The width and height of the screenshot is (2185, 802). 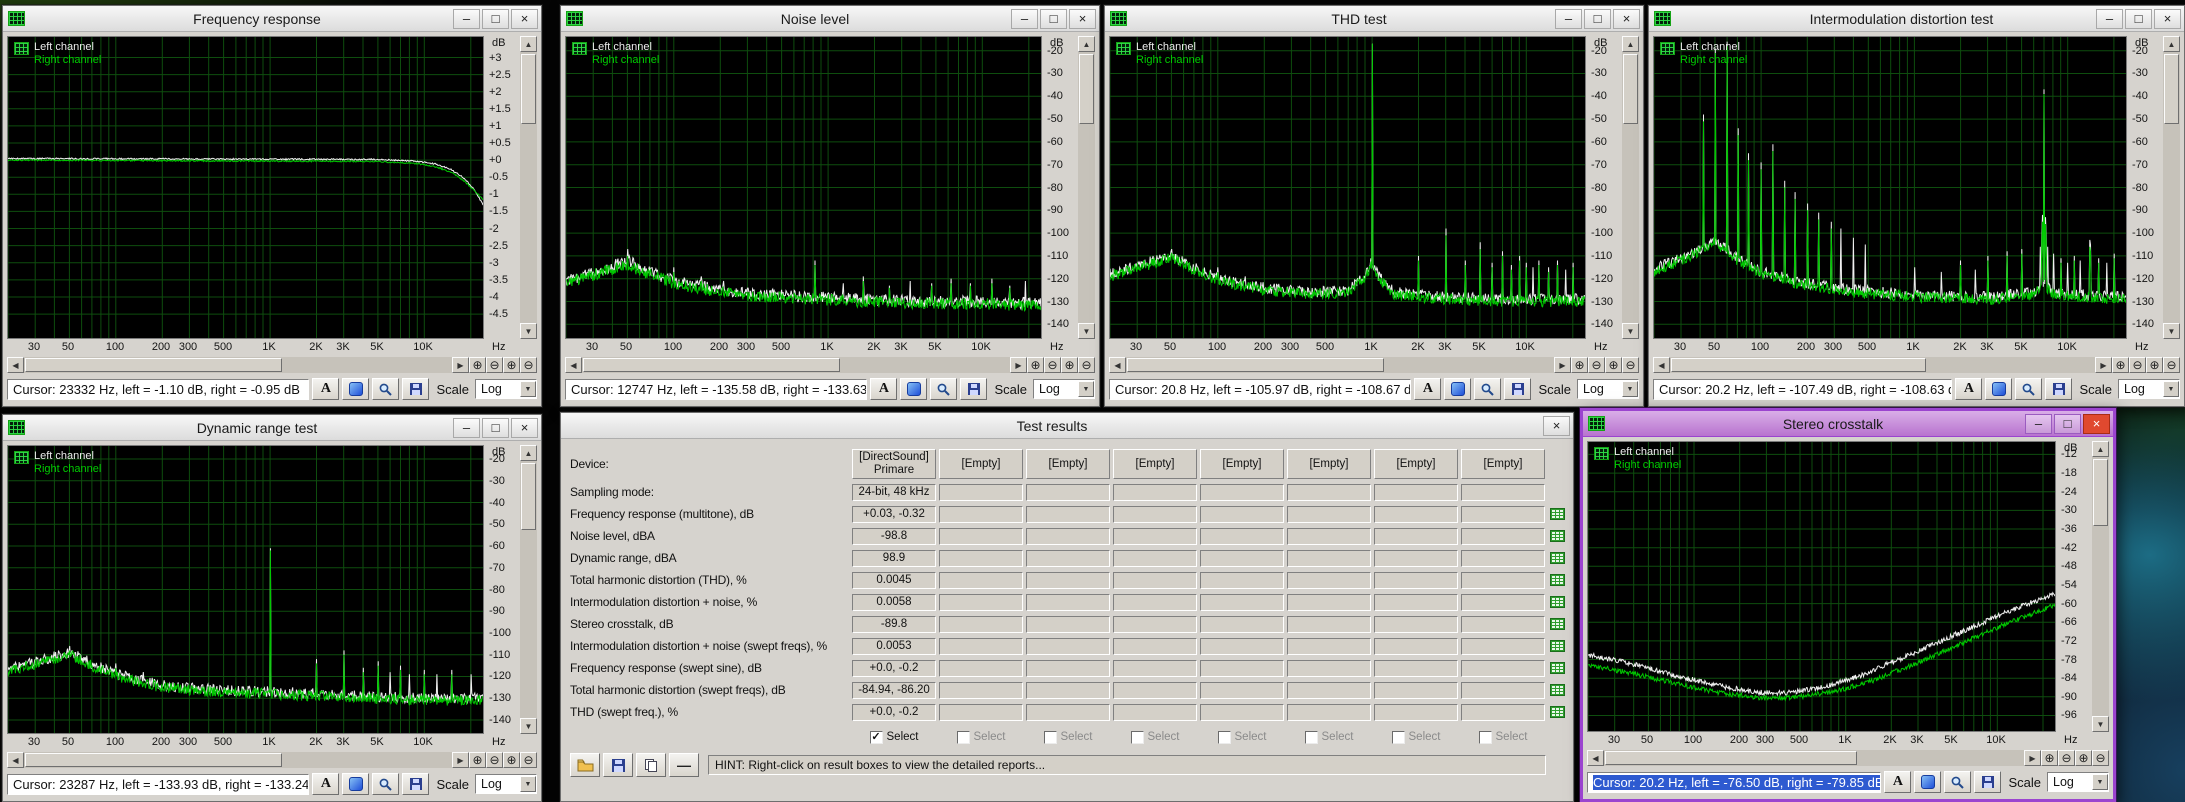 What do you see at coordinates (894, 690) in the screenshot?
I see `result-value-cell: -84.94, -86.20` at bounding box center [894, 690].